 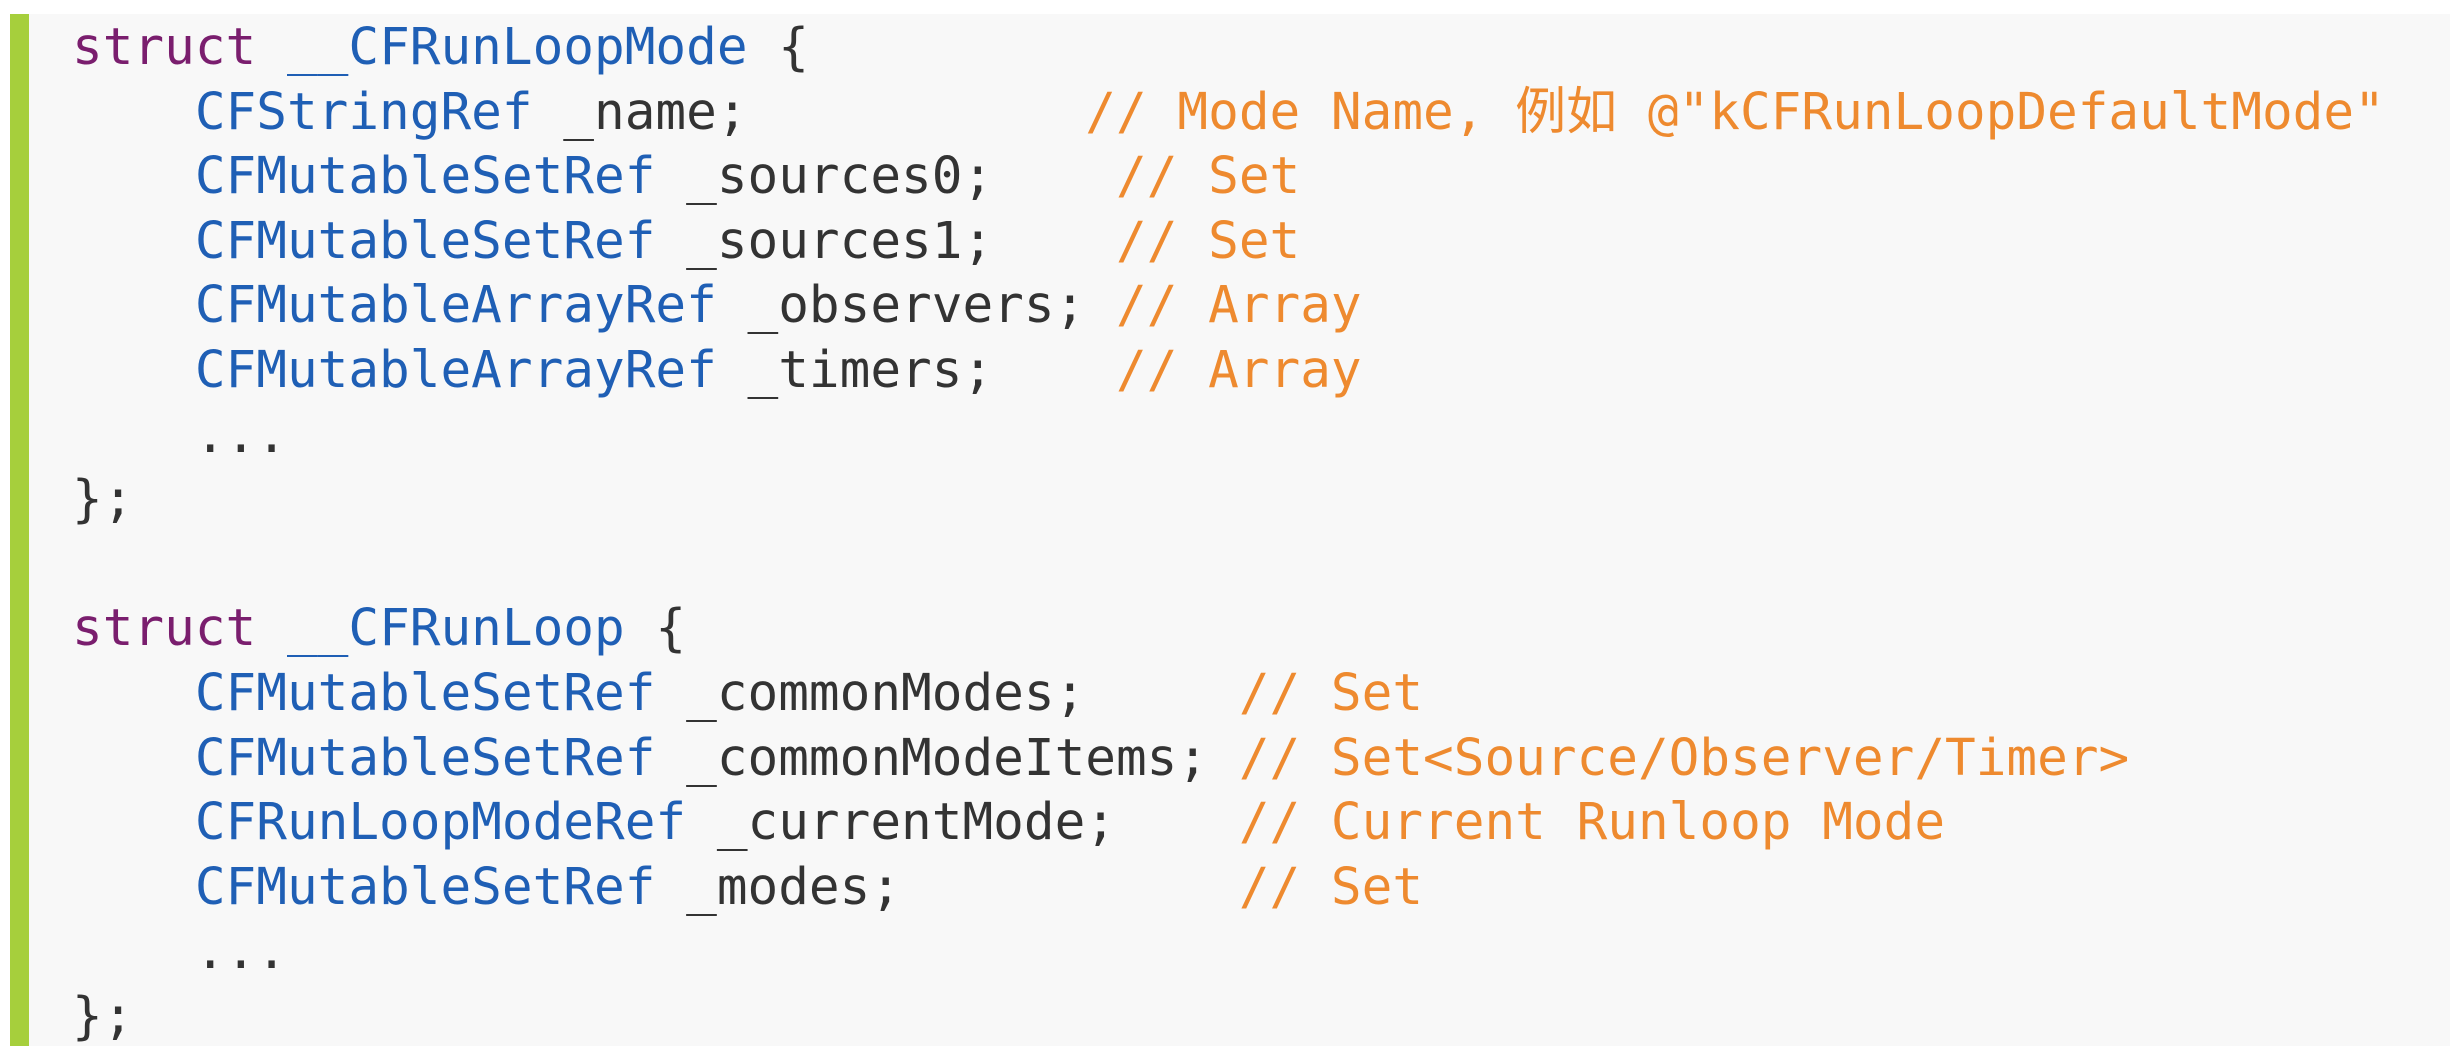 I want to click on struct-name: __CFRunLoop, so click(x=455, y=629).